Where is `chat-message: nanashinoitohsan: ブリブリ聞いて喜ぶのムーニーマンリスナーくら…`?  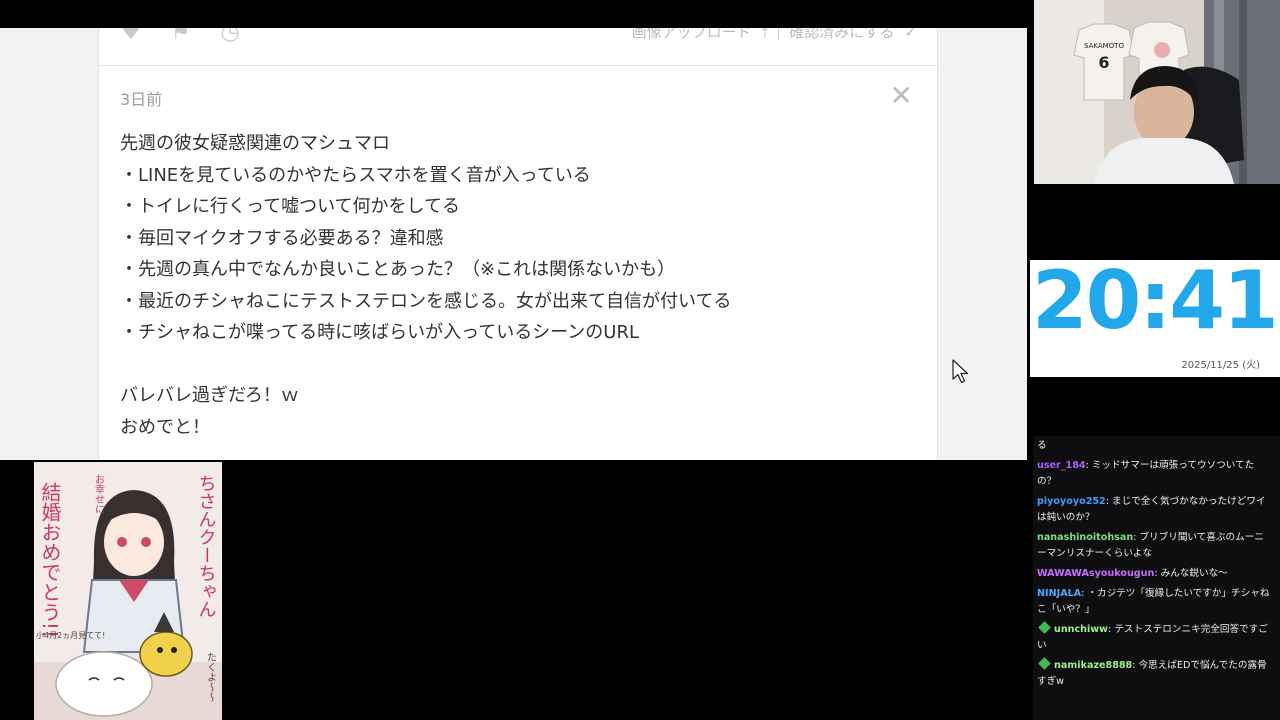
chat-message: nanashinoitohsan: ブリブリ聞いて喜ぶのムーニーマンリスナーくら… is located at coordinates (1156, 546).